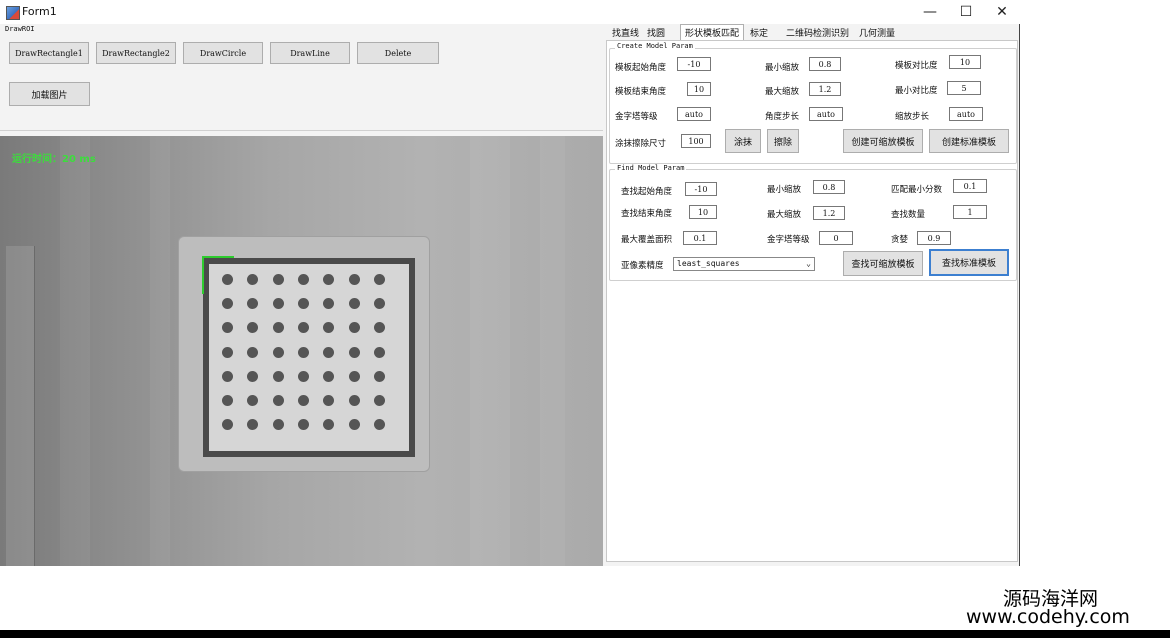  Describe the element at coordinates (647, 192) in the screenshot. I see `find-start-angle-label: 查找起始角度` at that location.